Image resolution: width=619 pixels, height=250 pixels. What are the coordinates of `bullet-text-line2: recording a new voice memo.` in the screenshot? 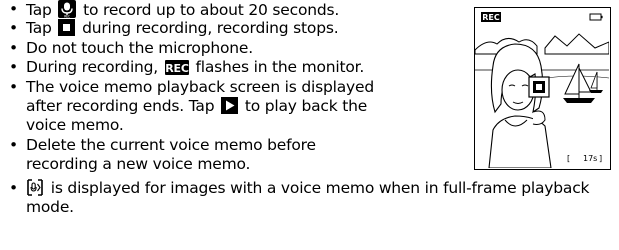 It's located at (138, 164).